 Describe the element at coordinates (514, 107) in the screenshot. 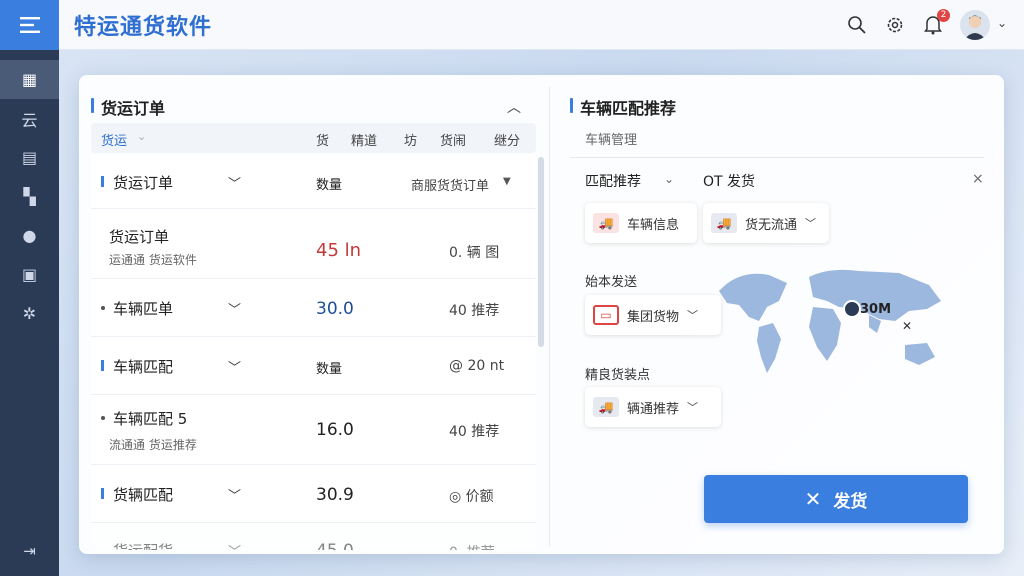

I see `collapse-chevron-icon: ︿` at that location.